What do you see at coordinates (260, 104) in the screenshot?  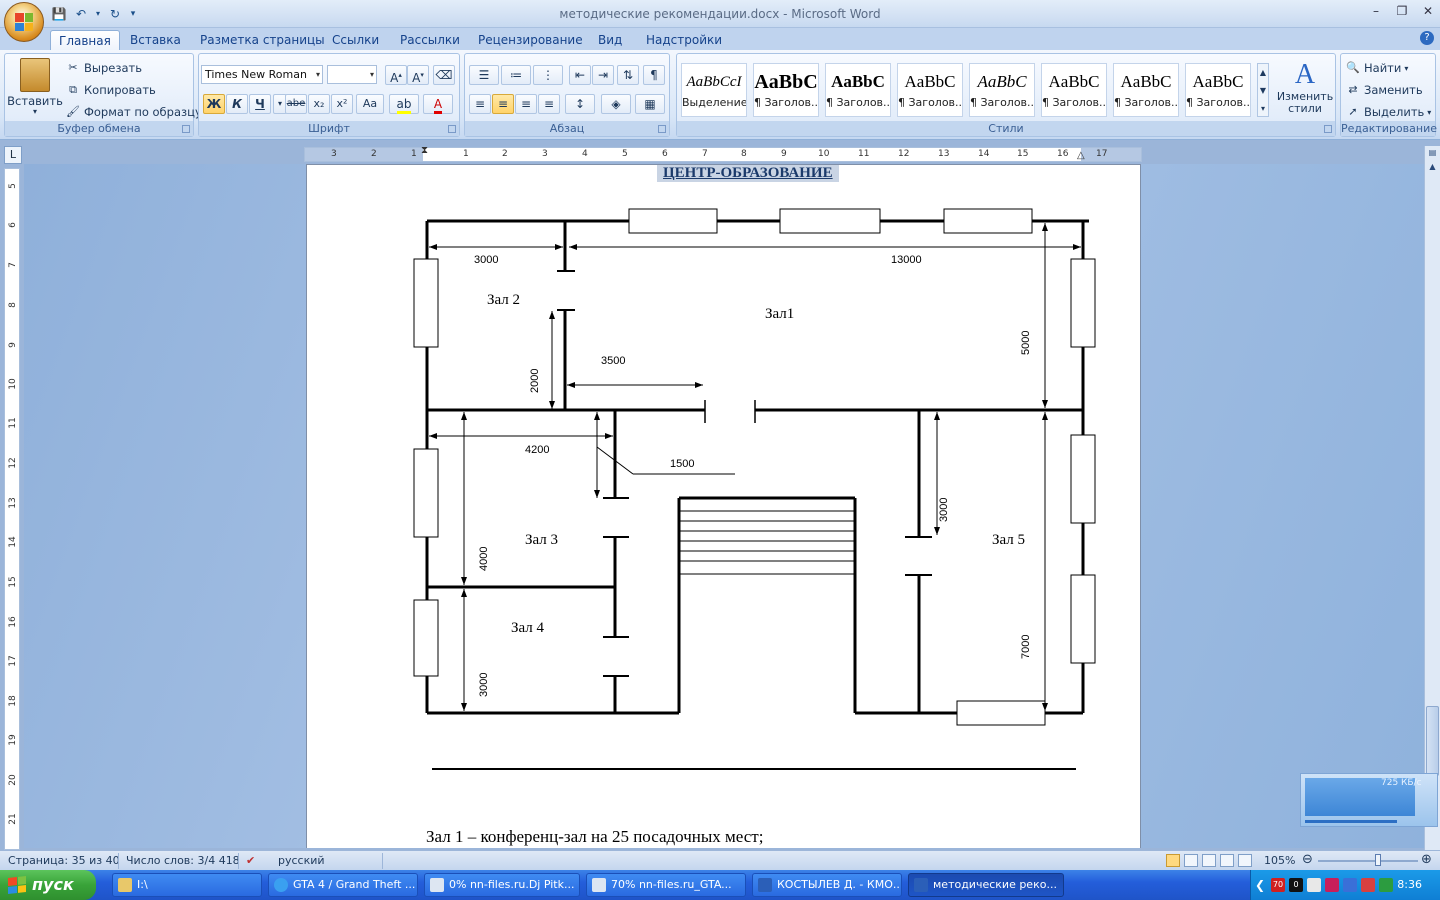 I see `underline-button: Ч` at bounding box center [260, 104].